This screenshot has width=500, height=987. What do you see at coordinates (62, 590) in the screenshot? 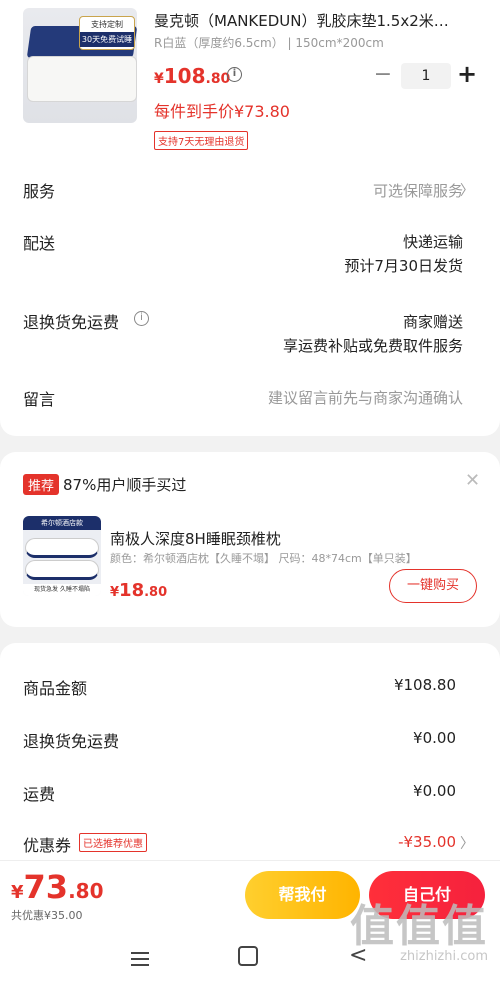
I see `recommend-image-bottom-label: 现货急发 久睡不塌陷` at bounding box center [62, 590].